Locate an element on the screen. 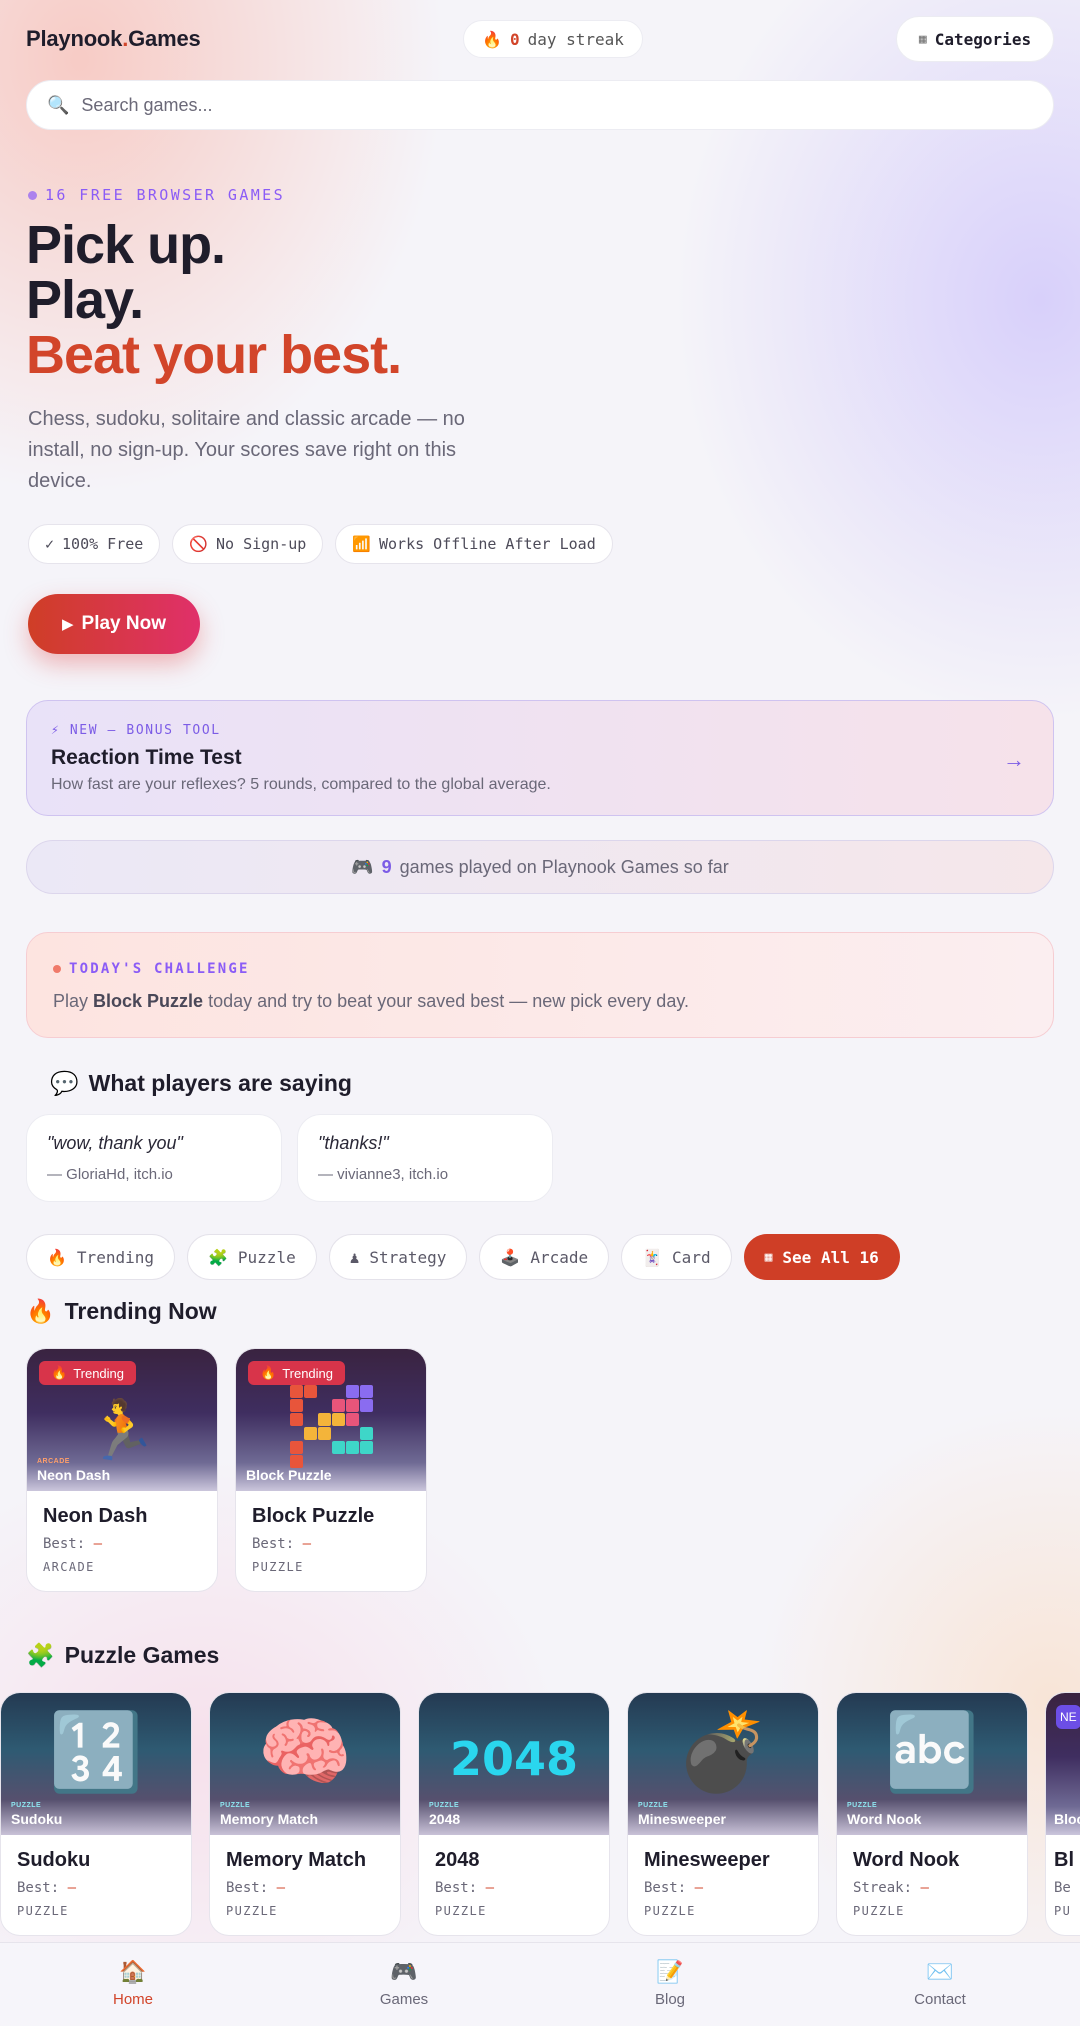  streak-label: day streak is located at coordinates (575, 39).